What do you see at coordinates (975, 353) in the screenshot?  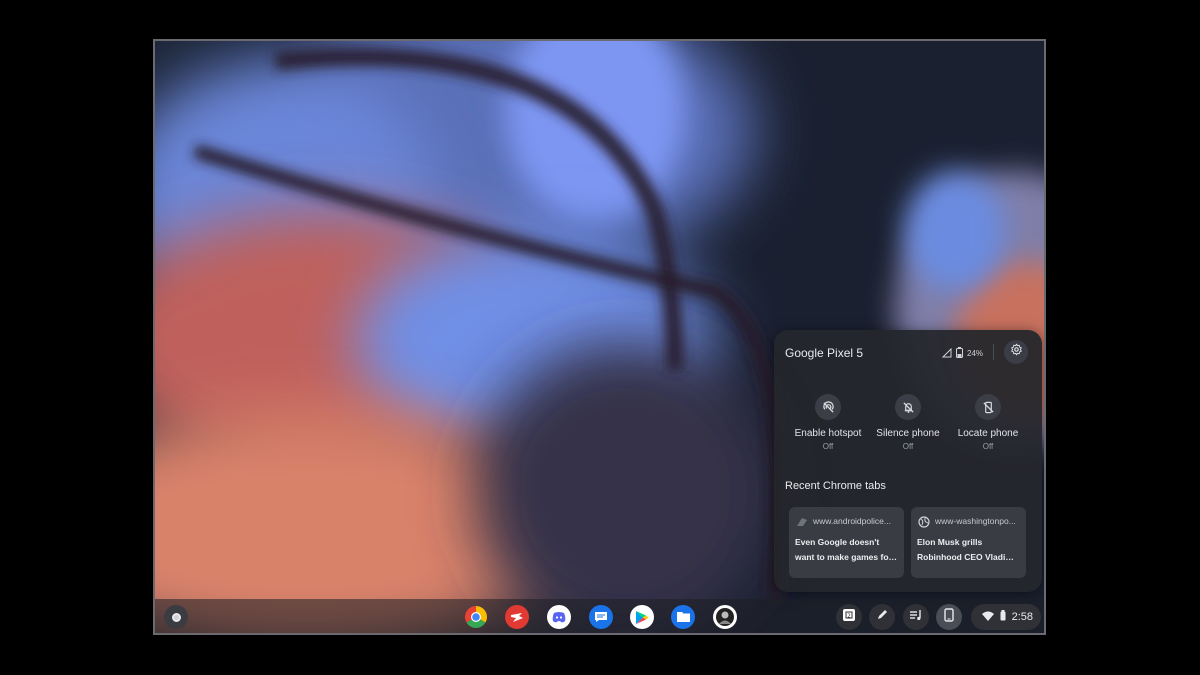 I see `battery-percent: 24%` at bounding box center [975, 353].